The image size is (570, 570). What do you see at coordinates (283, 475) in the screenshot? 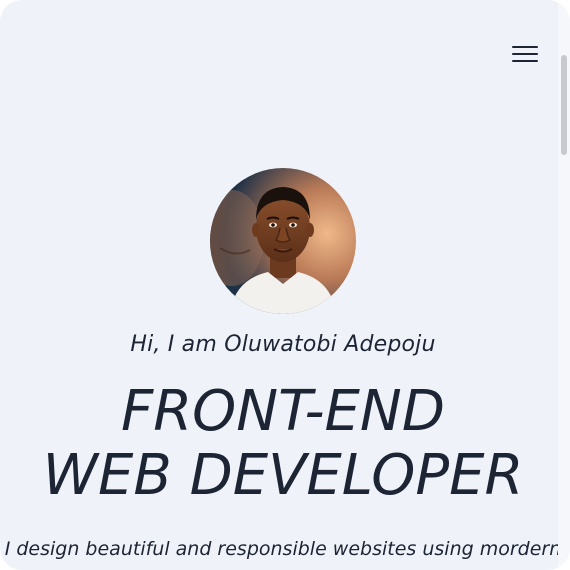
I see `page-title-line-2: WEB DEVELOPER` at bounding box center [283, 475].